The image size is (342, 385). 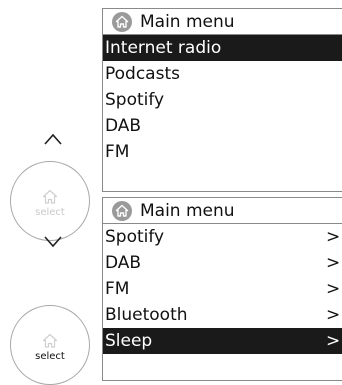 I want to click on select-knob-bottom: select, so click(x=50, y=345).